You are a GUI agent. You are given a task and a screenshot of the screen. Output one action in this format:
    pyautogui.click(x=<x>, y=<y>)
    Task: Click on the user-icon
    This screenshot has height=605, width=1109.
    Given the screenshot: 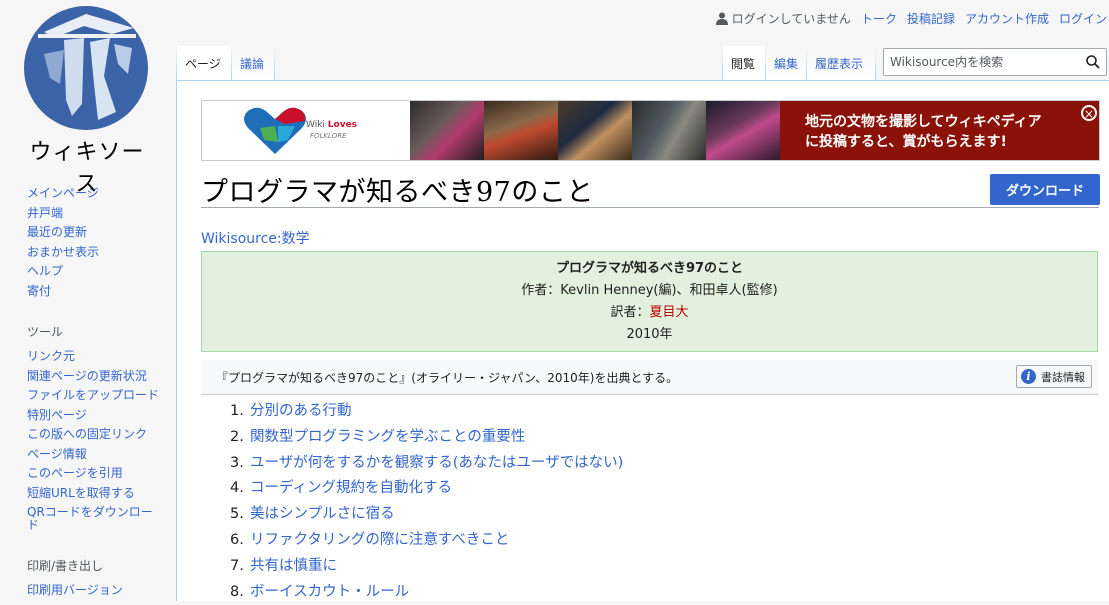 What is the action you would take?
    pyautogui.click(x=721, y=18)
    